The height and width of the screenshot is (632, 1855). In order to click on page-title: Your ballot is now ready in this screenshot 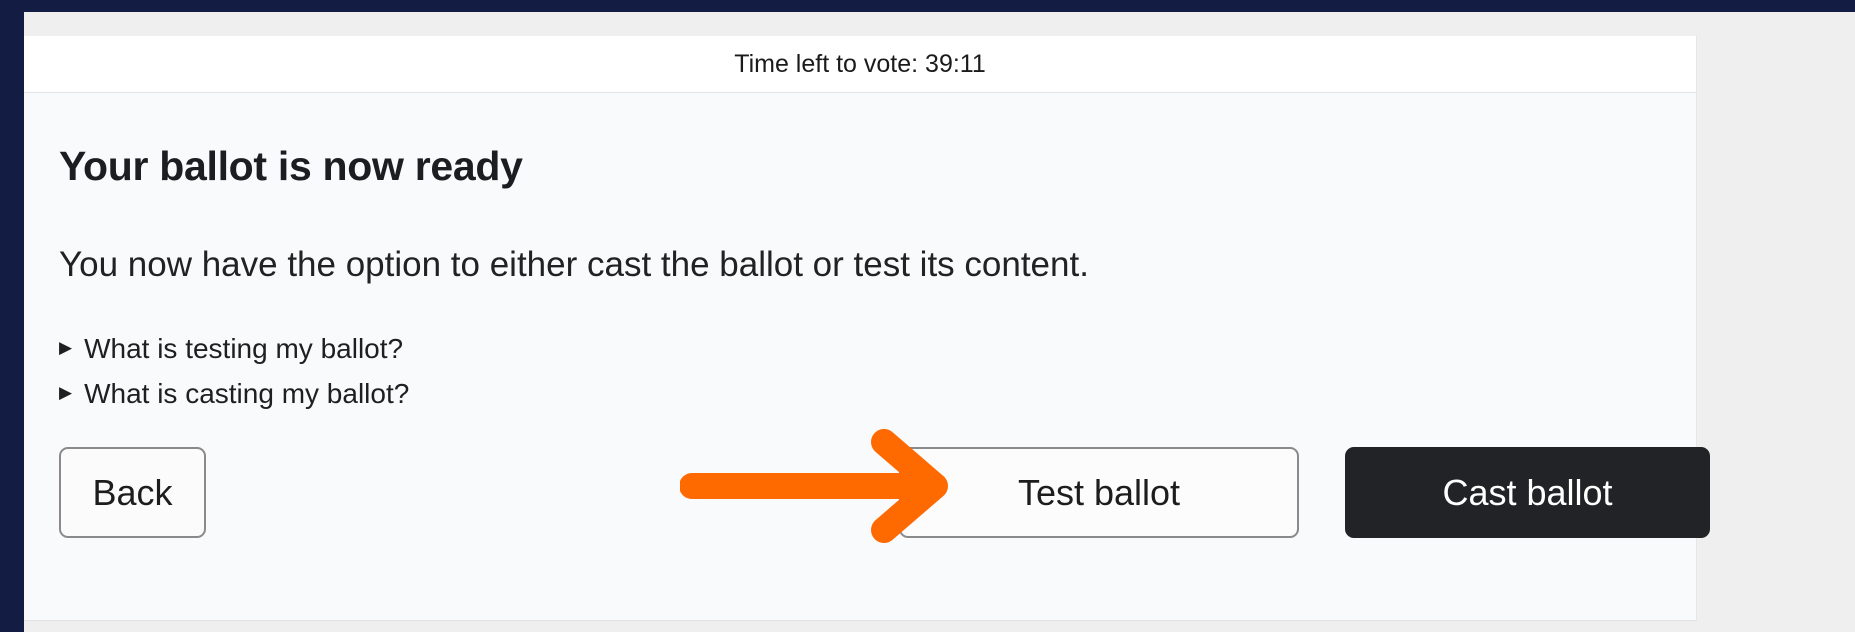, I will do `click(291, 166)`.